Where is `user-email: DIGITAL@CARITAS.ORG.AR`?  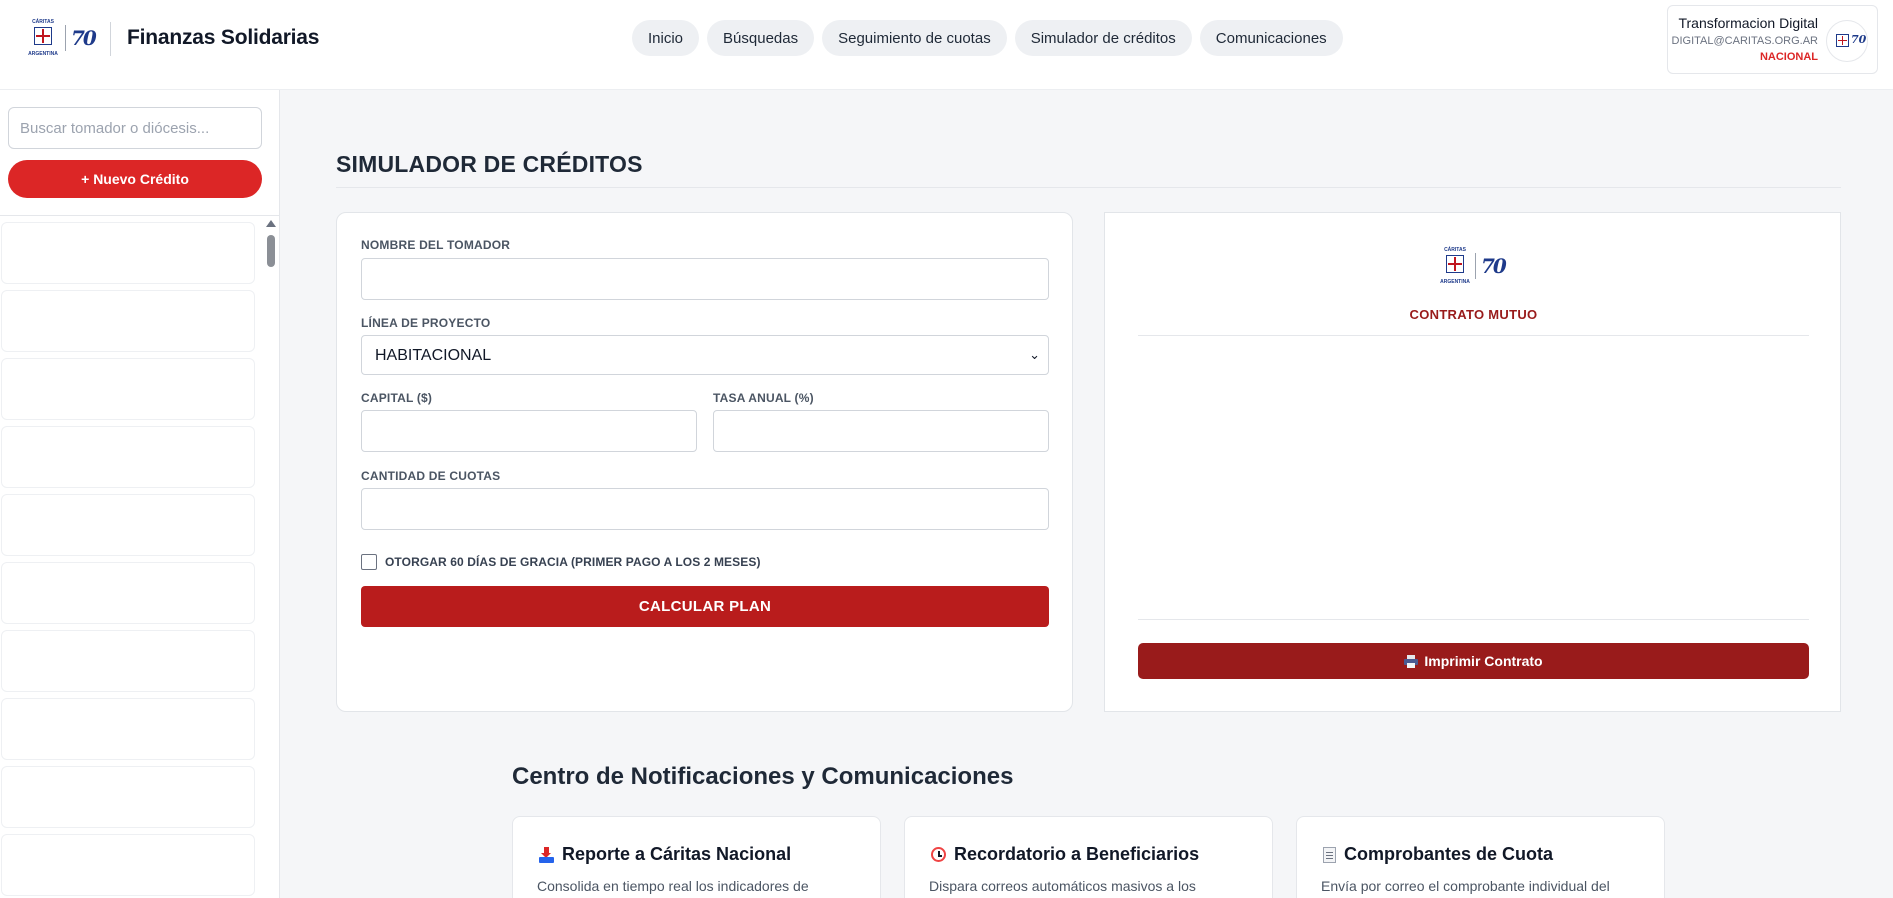 user-email: DIGITAL@CARITAS.ORG.AR is located at coordinates (1744, 41).